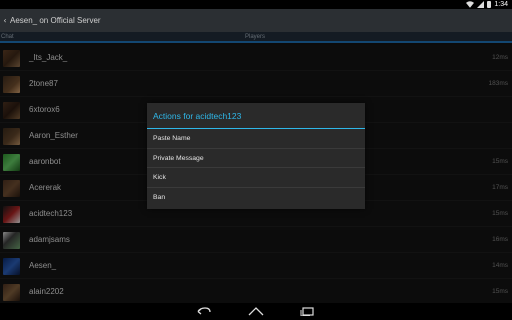 The width and height of the screenshot is (512, 320). I want to click on battery-icon, so click(489, 4).